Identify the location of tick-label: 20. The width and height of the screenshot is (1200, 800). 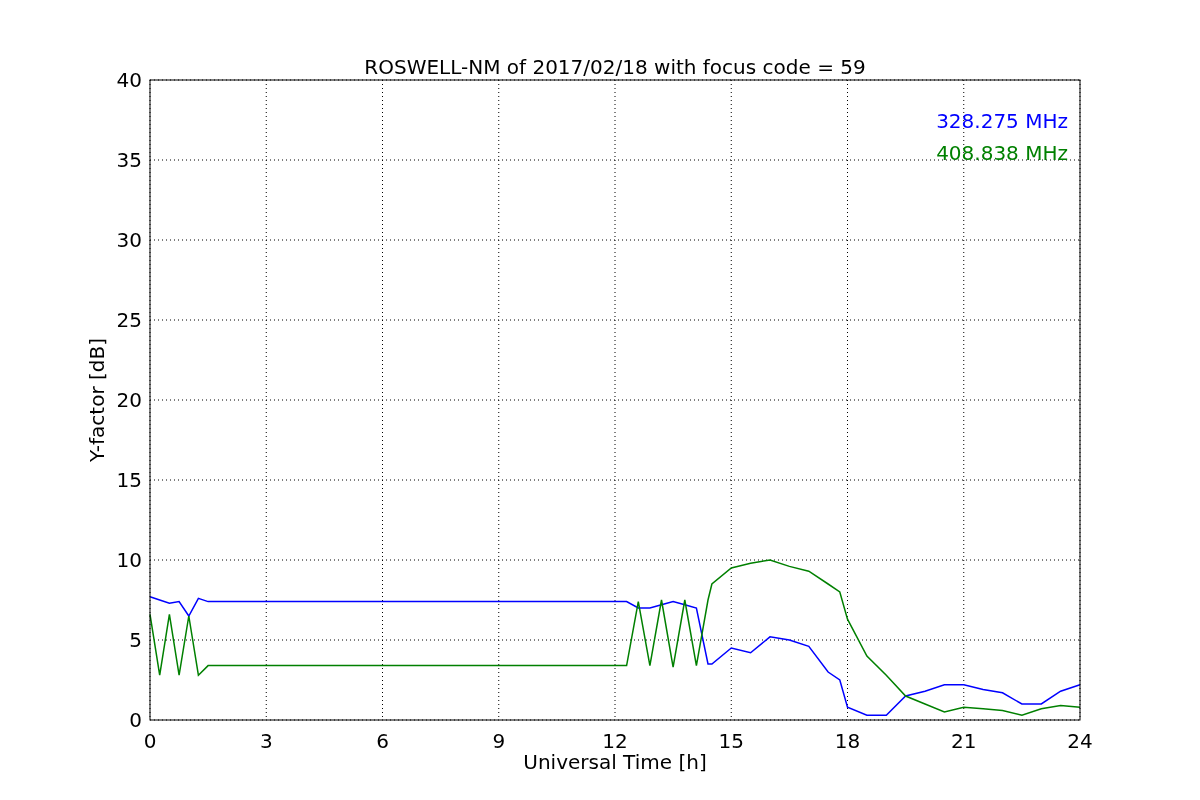
(129, 400).